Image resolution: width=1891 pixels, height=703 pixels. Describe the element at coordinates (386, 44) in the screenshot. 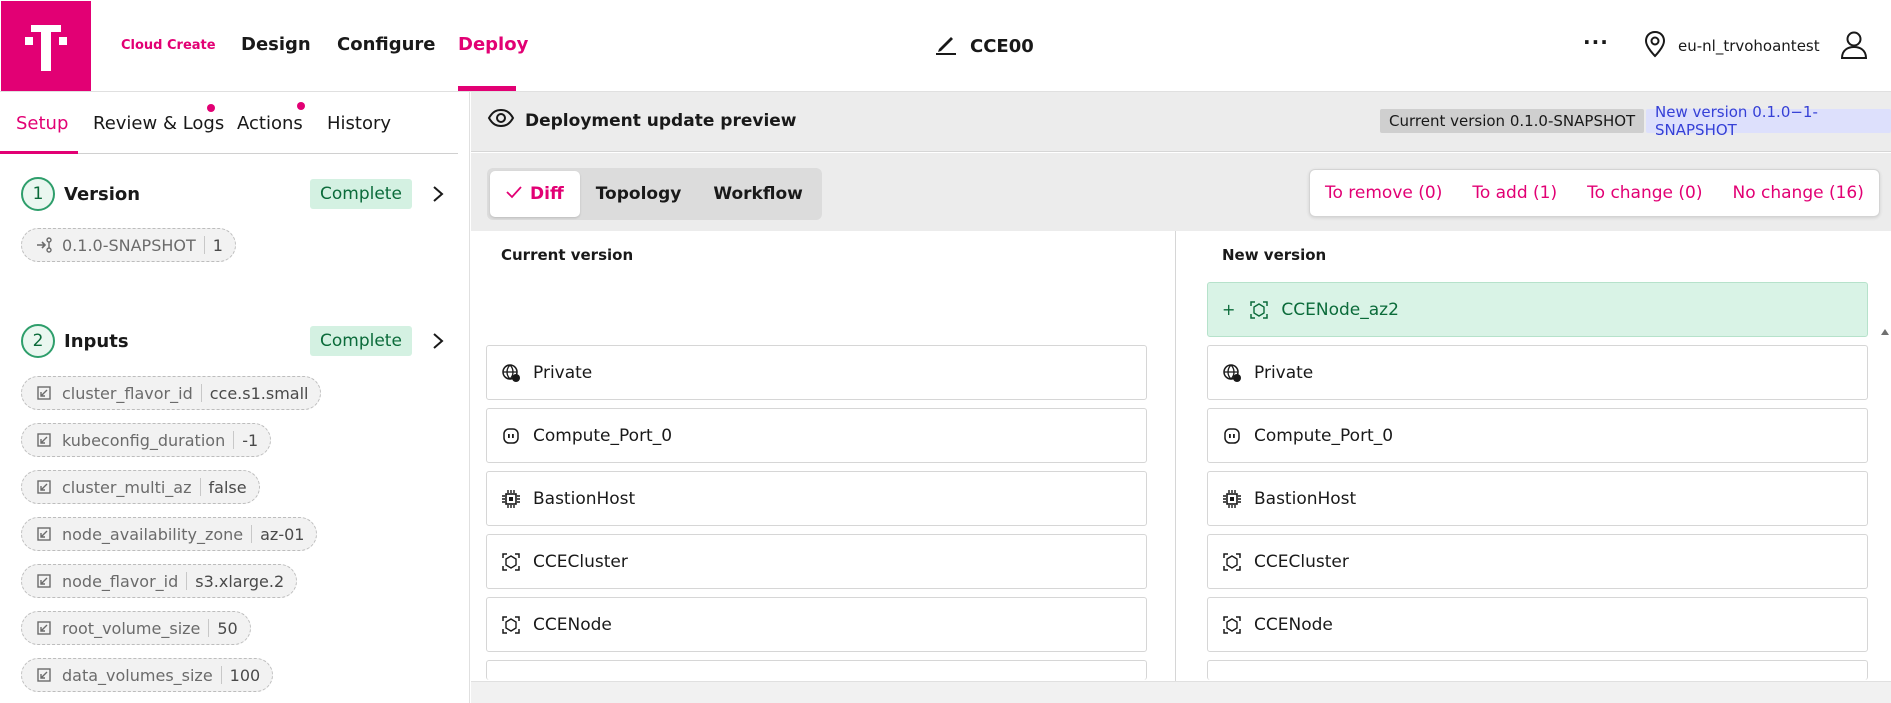

I see `nav-configure: Configure` at that location.